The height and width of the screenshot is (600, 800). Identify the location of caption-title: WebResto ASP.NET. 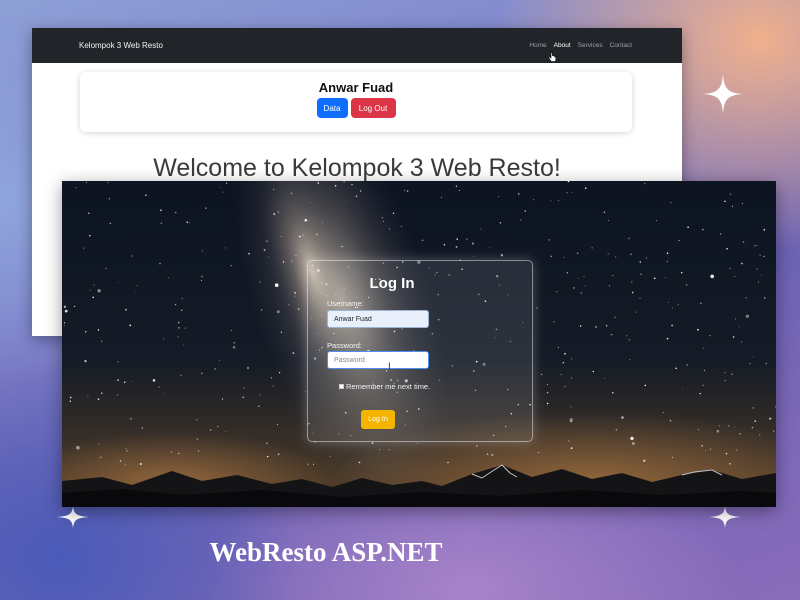
(326, 552).